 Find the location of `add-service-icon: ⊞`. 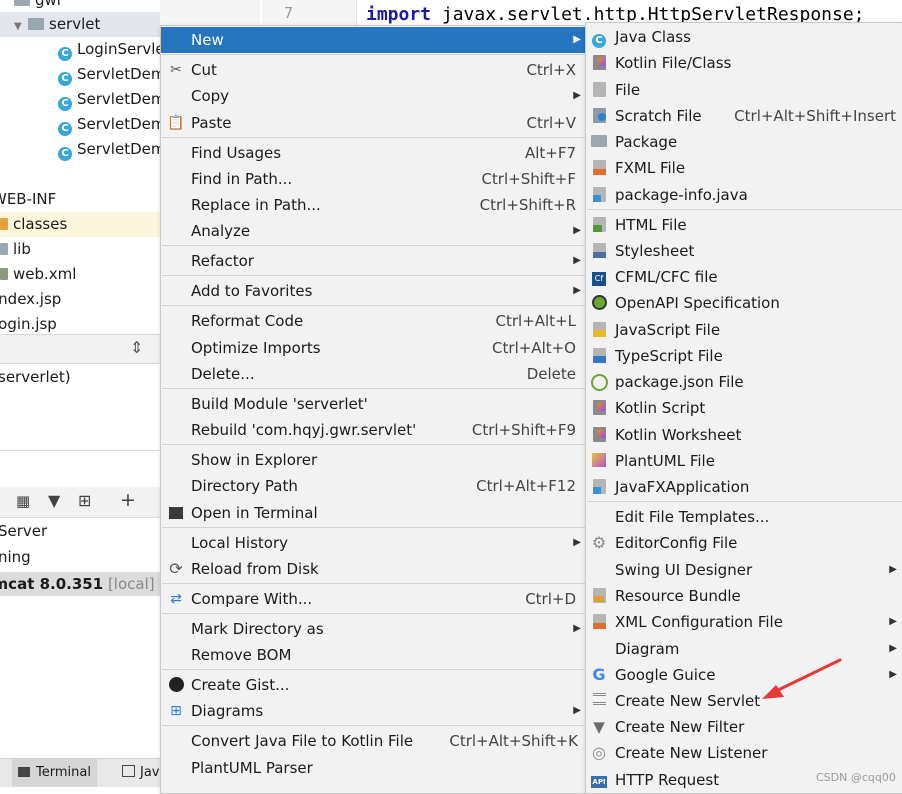

add-service-icon: ⊞ is located at coordinates (84, 500).